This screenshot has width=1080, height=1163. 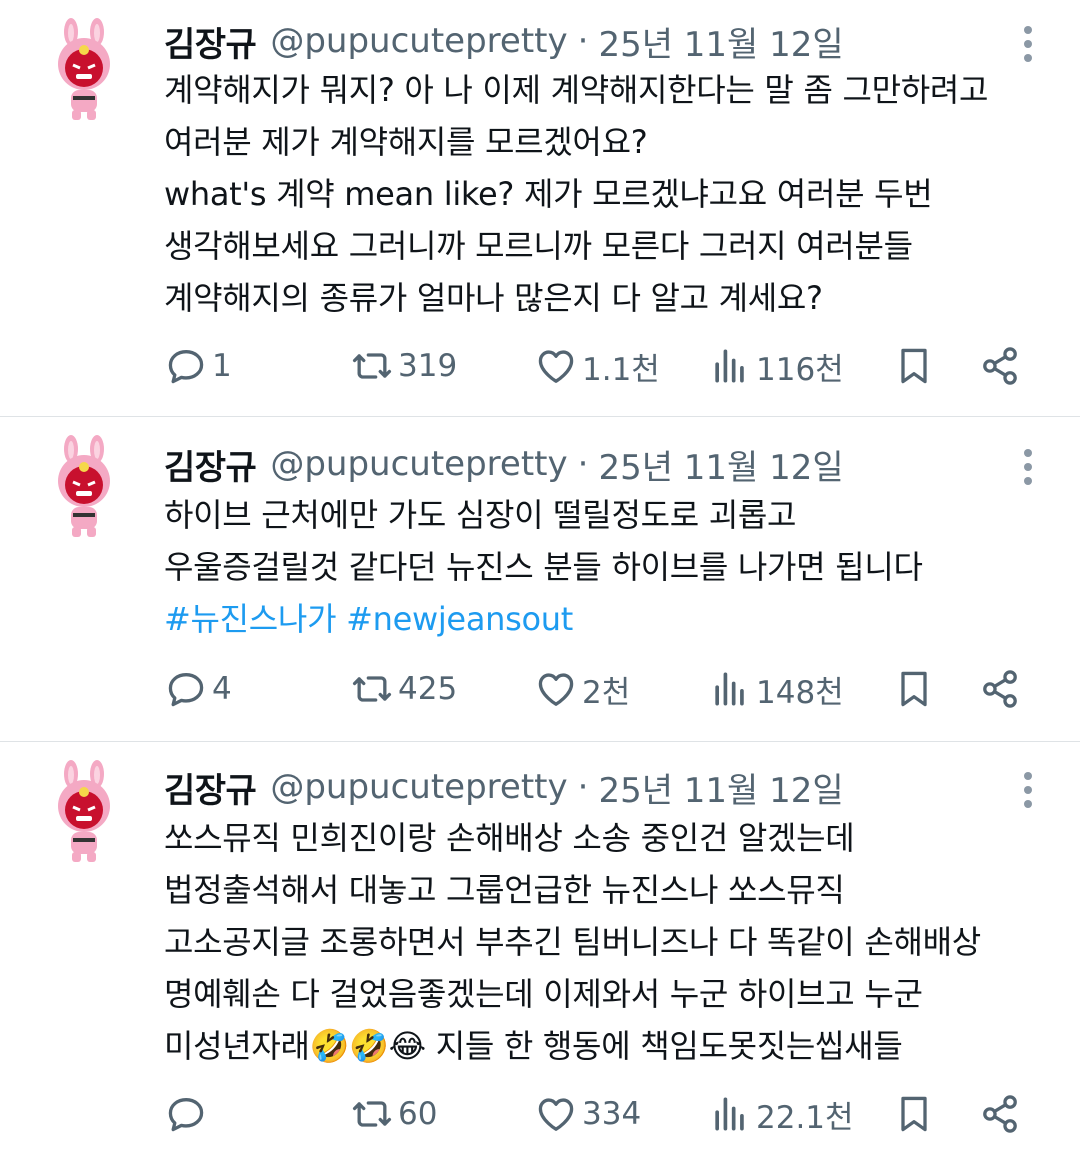 I want to click on action-bar: 60 334 22.1천, so click(x=540, y=1114).